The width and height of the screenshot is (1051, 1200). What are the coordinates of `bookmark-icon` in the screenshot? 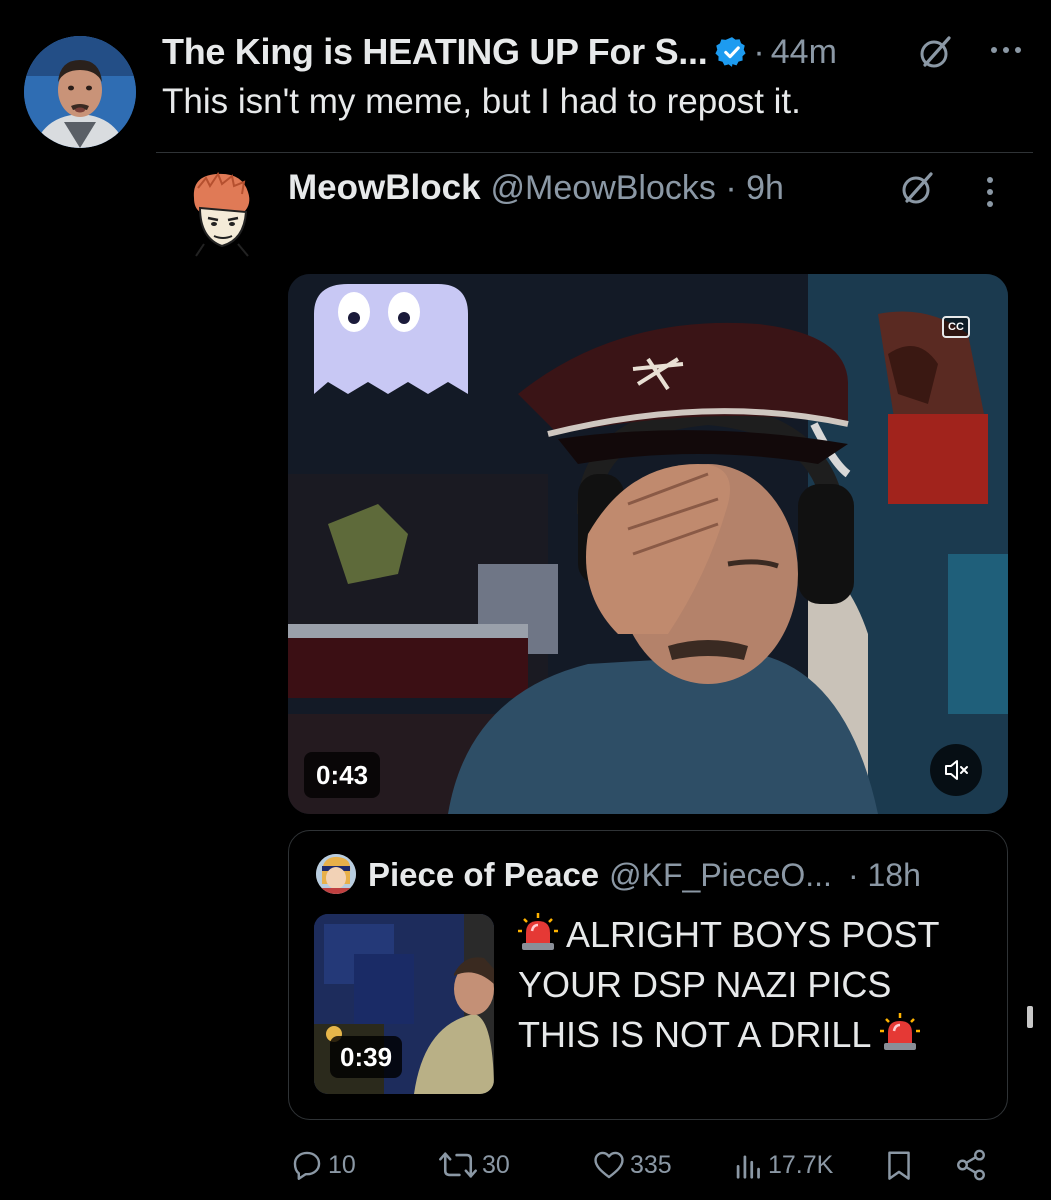 It's located at (899, 1165).